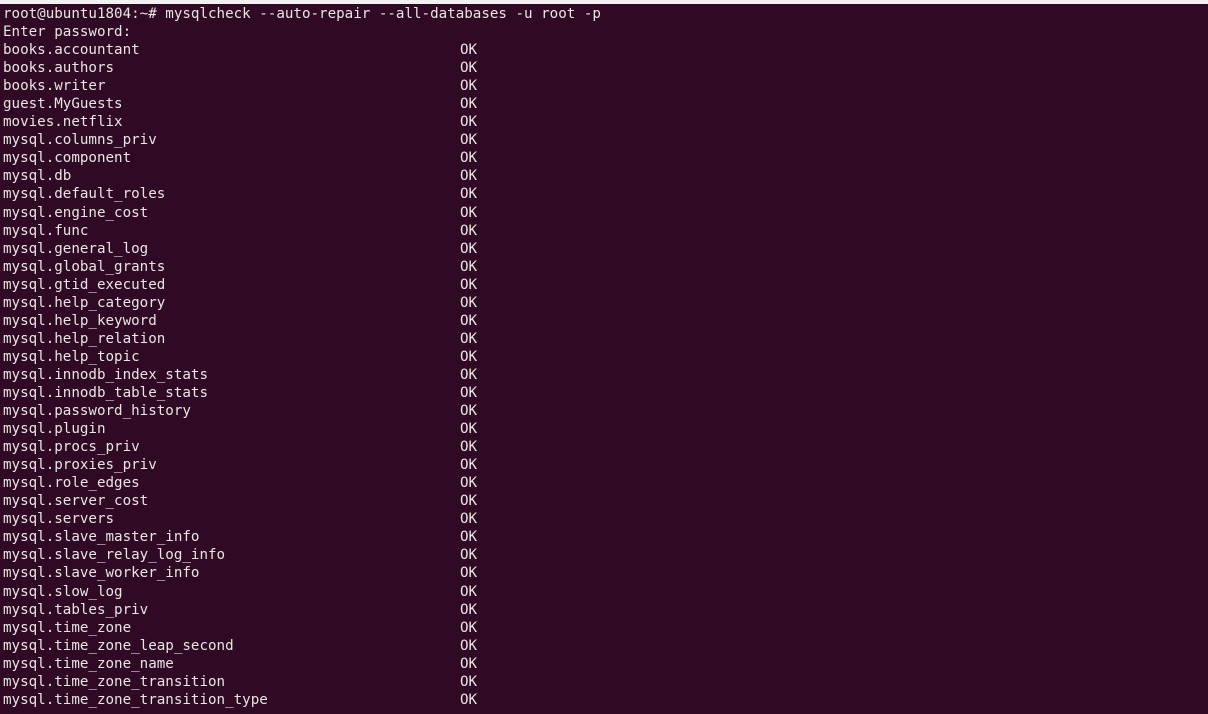 This screenshot has width=1208, height=714. What do you see at coordinates (88, 663) in the screenshot?
I see `table-name: mysql.time_zone_name` at bounding box center [88, 663].